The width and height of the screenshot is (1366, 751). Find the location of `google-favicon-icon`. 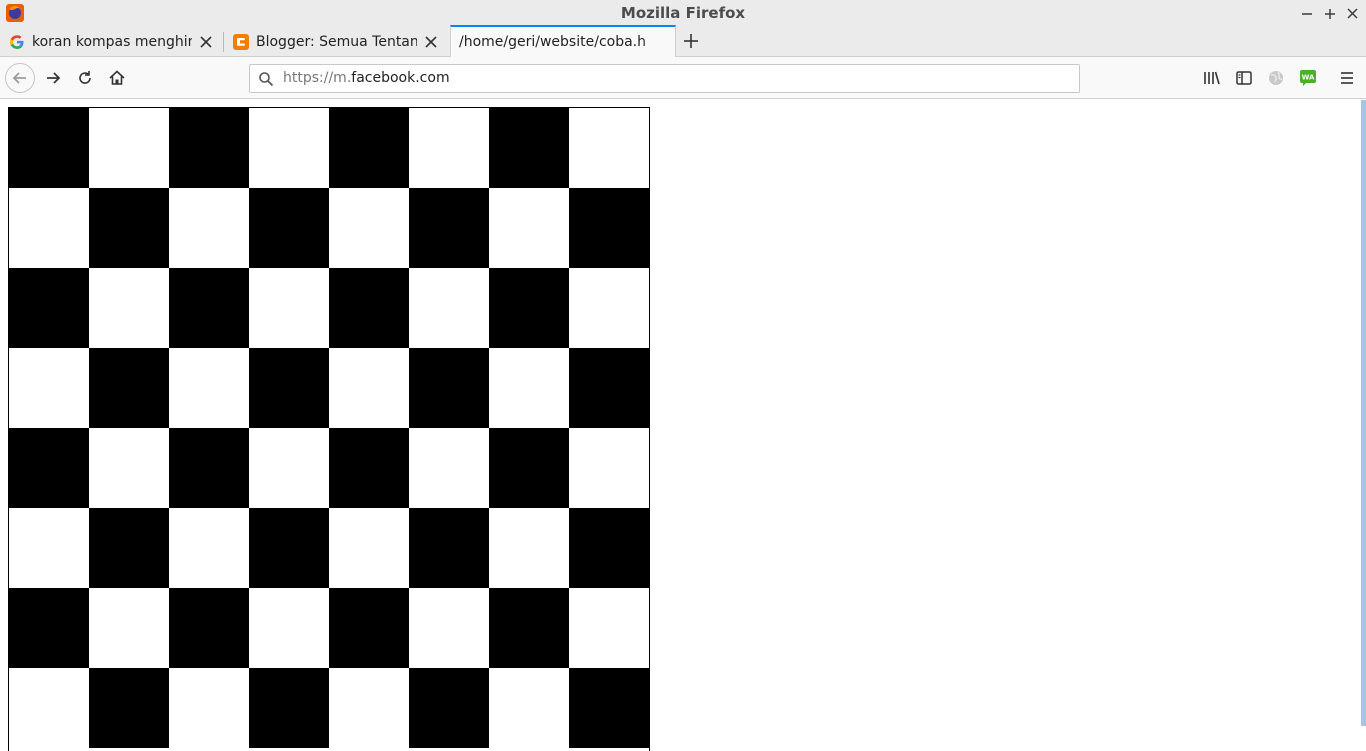

google-favicon-icon is located at coordinates (17, 41).